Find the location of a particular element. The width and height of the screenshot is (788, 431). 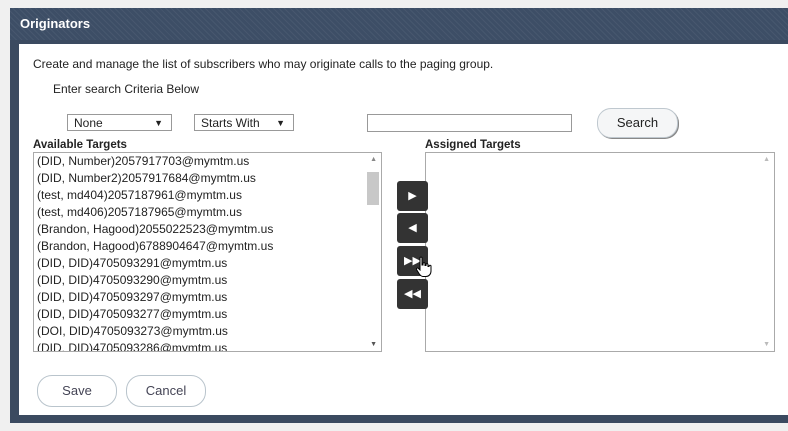

list-item: (DID, Number)2057917703@mymtm.us is located at coordinates (153, 161).